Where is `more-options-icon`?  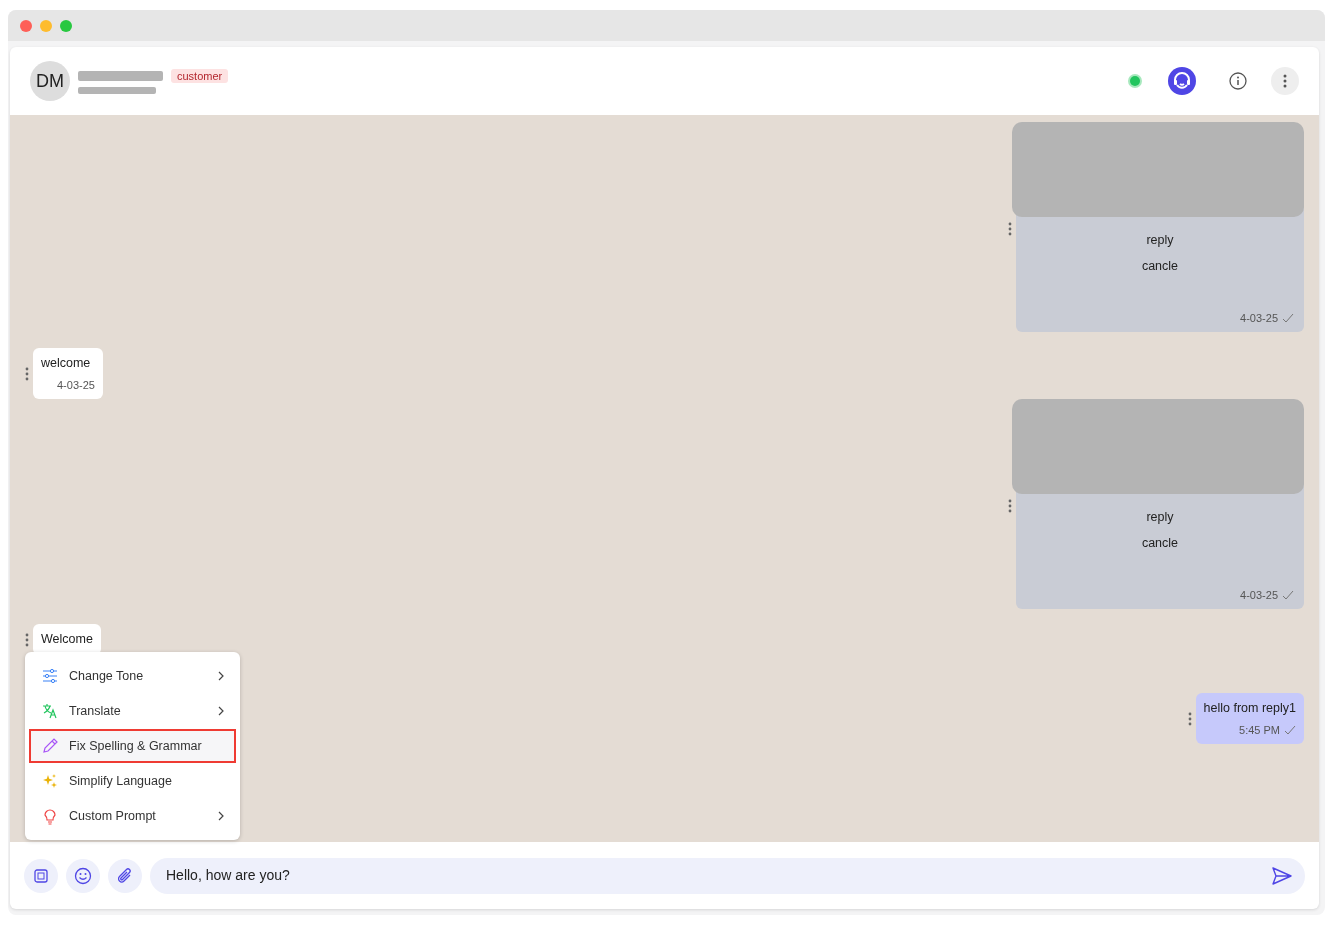 more-options-icon is located at coordinates (1285, 81).